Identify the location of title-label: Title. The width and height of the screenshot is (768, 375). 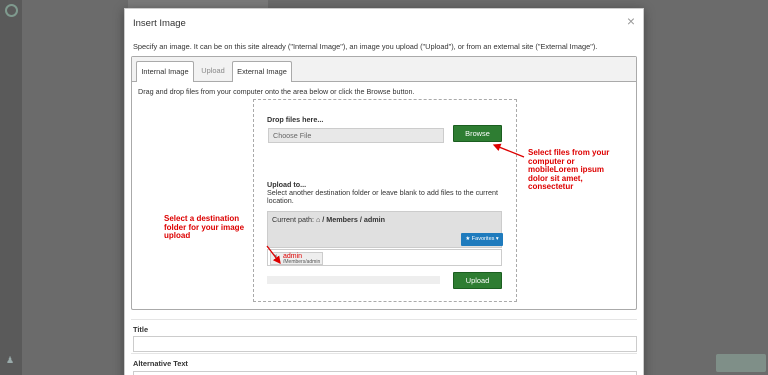
(141, 329).